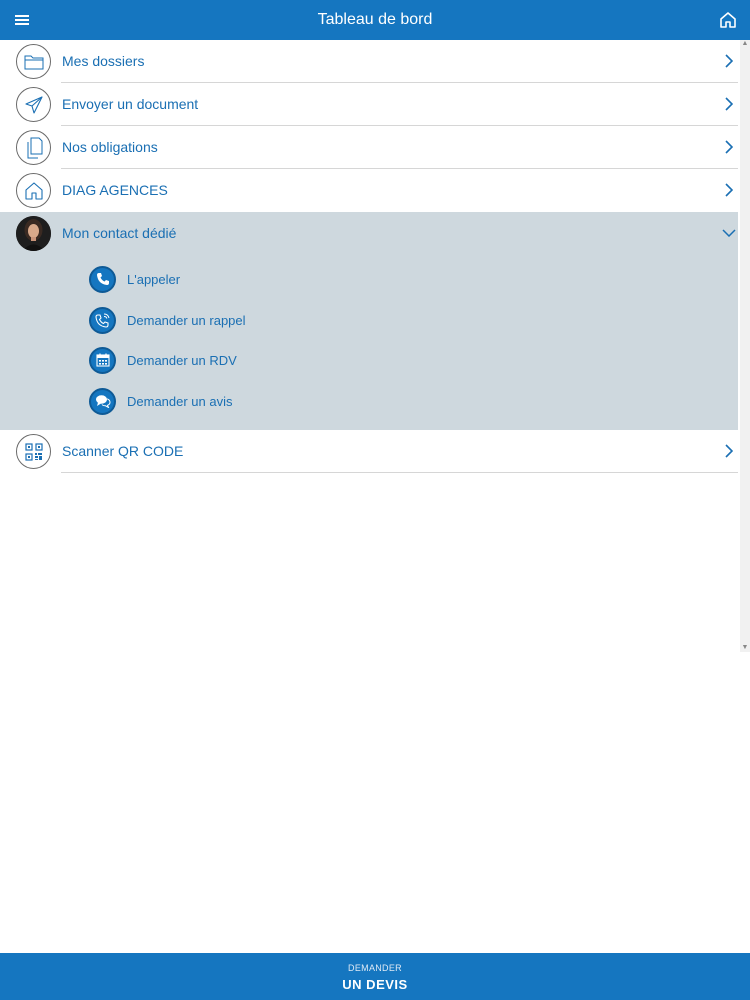 The width and height of the screenshot is (750, 1000). Describe the element at coordinates (33, 147) in the screenshot. I see `documents-icon` at that location.